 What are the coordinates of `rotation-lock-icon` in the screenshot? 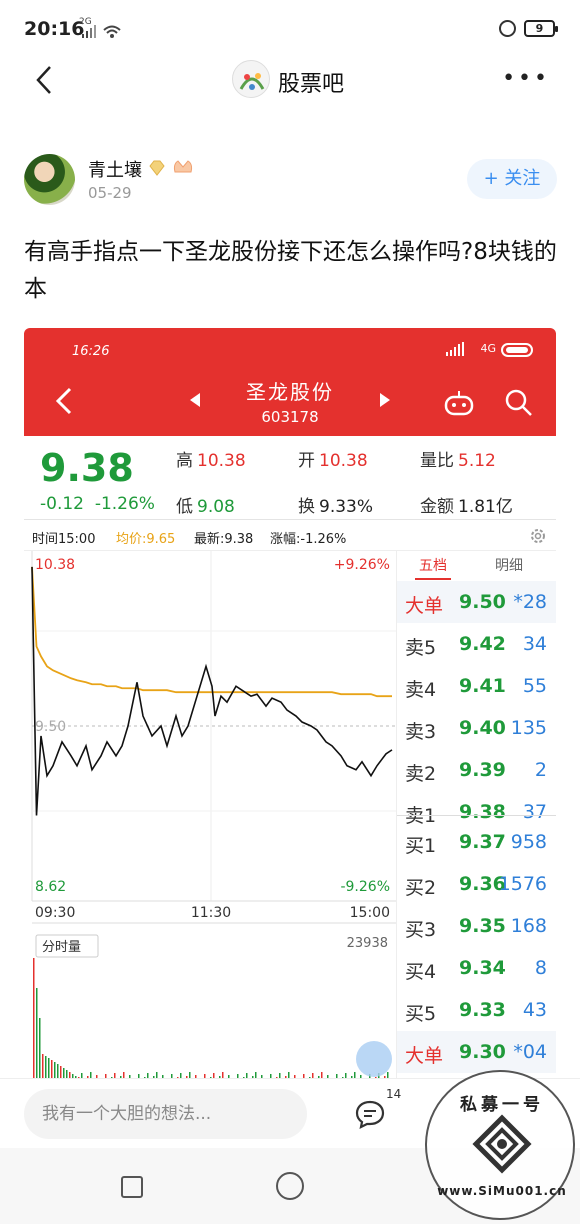 It's located at (507, 28).